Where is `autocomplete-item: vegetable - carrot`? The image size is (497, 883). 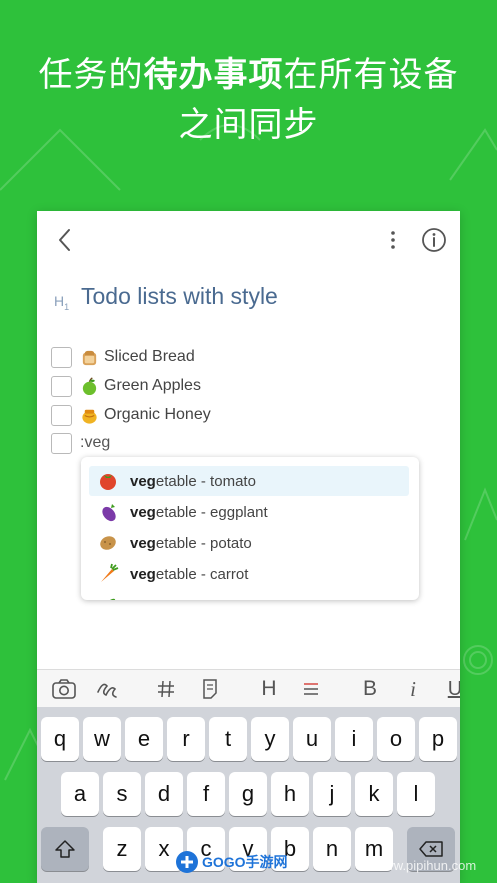 autocomplete-item: vegetable - carrot is located at coordinates (249, 574).